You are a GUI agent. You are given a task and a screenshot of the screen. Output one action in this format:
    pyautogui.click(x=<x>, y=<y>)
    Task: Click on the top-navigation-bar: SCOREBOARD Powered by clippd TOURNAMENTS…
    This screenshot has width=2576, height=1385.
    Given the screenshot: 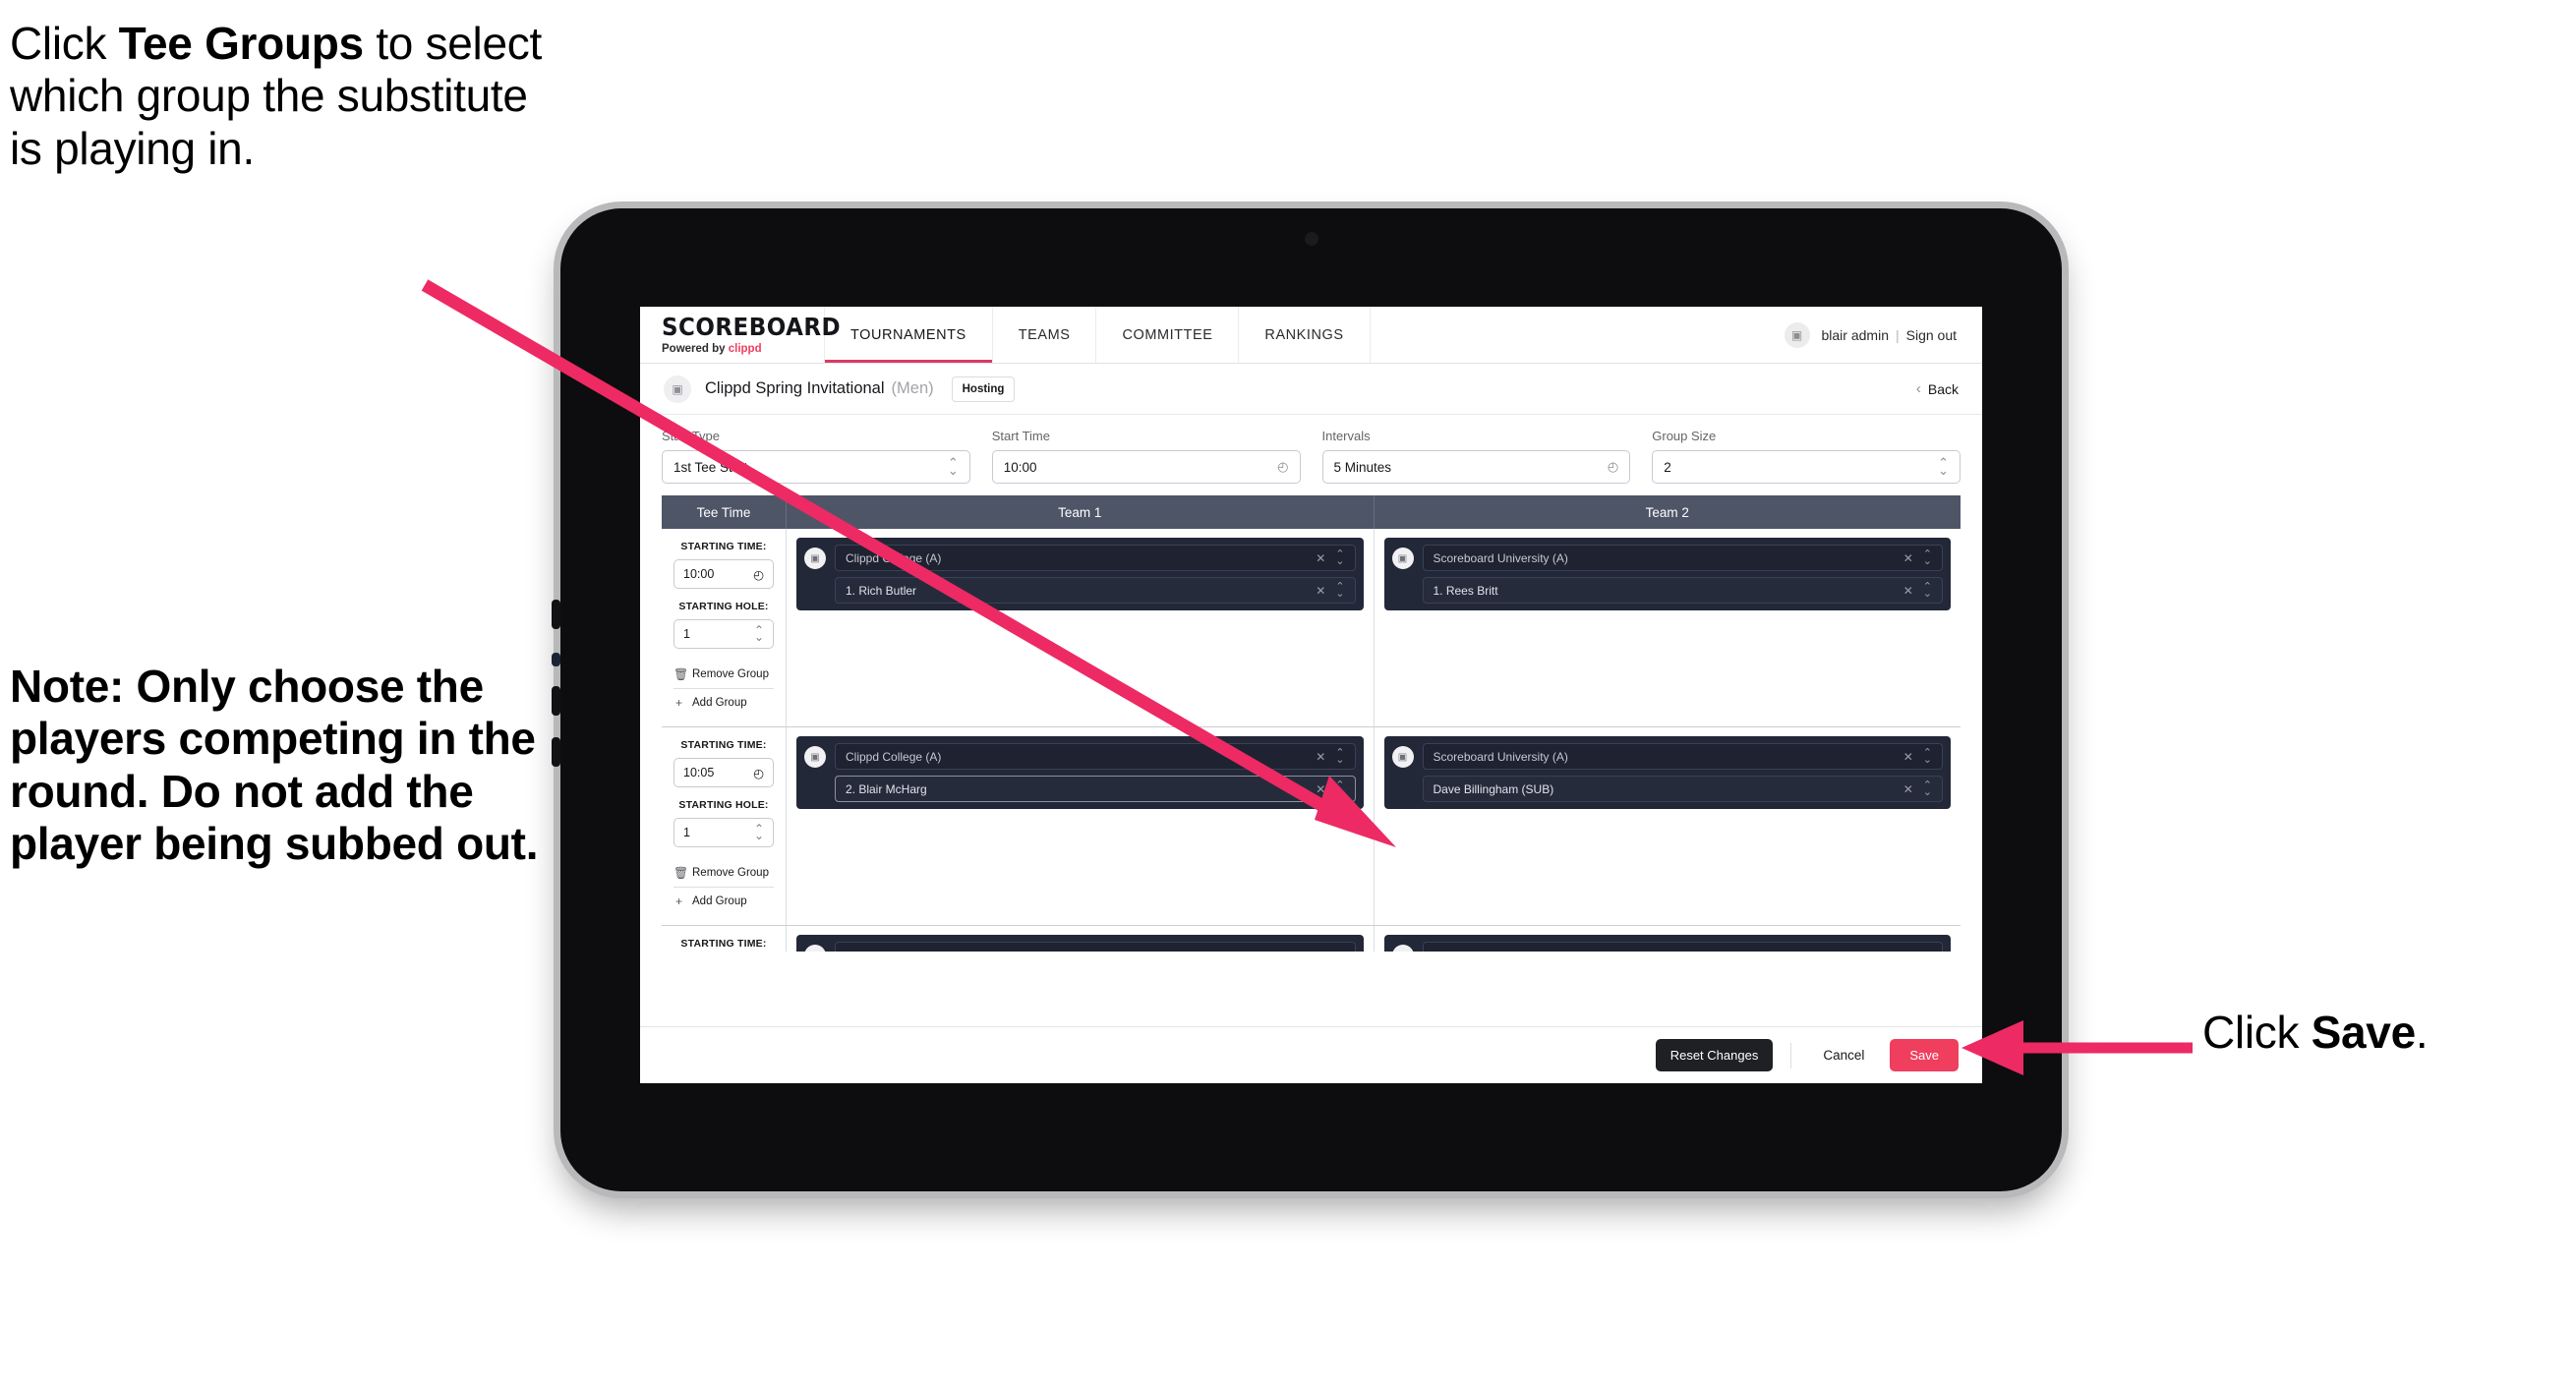 What is the action you would take?
    pyautogui.click(x=1311, y=336)
    